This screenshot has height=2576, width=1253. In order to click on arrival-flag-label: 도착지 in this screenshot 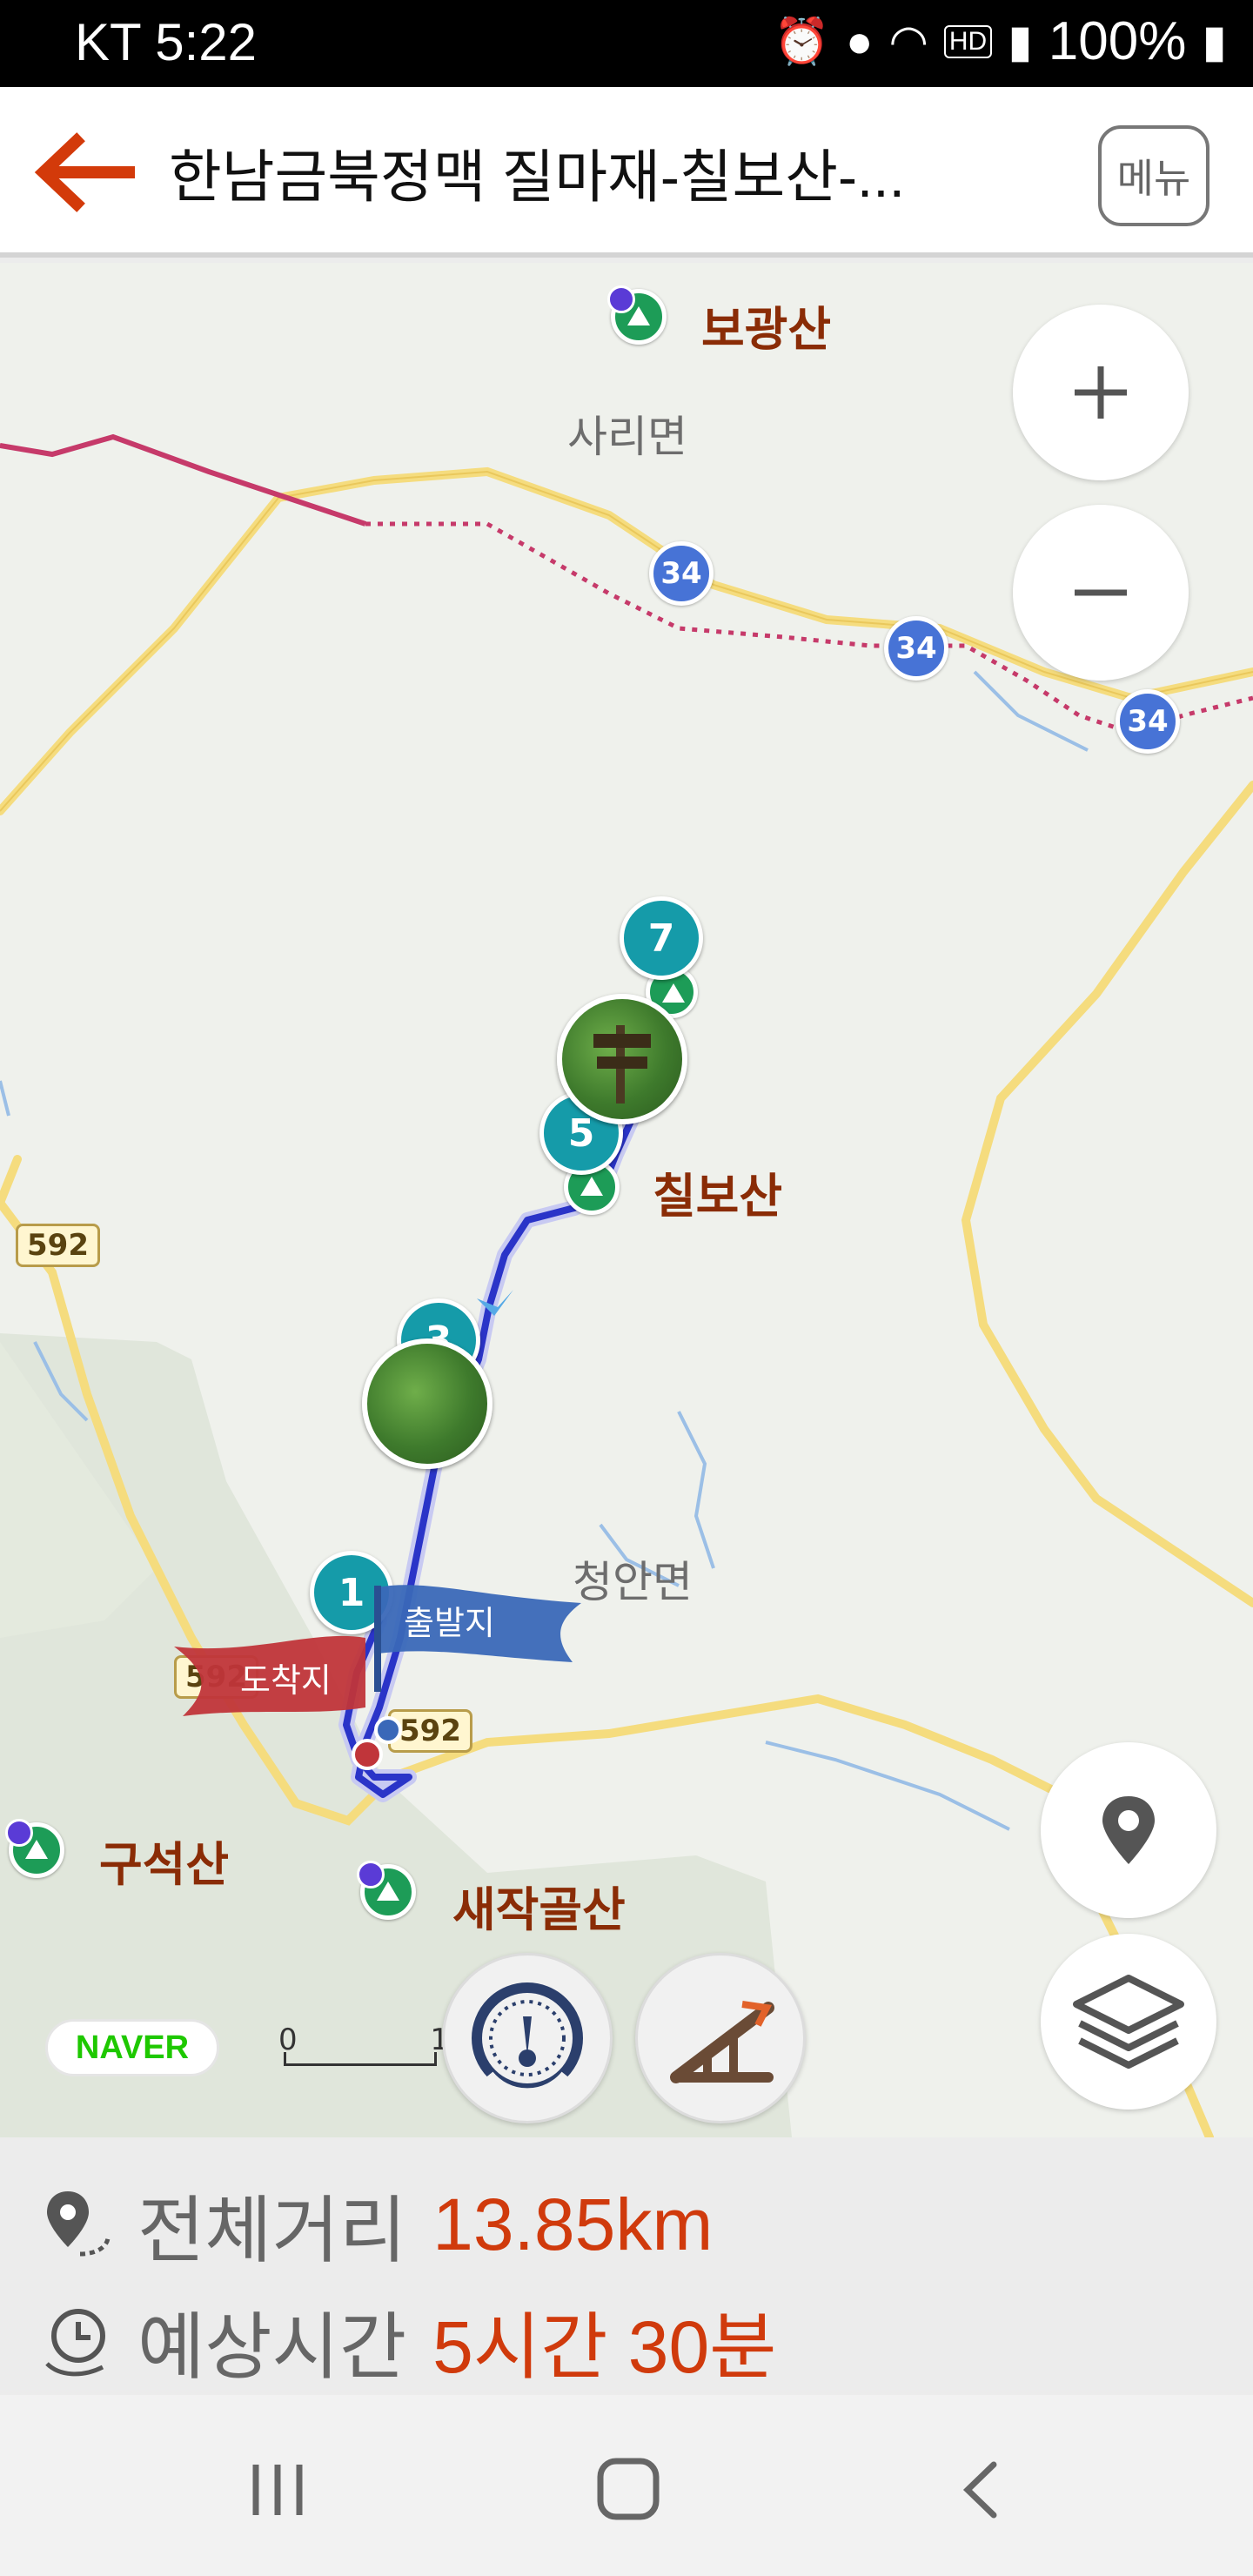, I will do `click(286, 1680)`.